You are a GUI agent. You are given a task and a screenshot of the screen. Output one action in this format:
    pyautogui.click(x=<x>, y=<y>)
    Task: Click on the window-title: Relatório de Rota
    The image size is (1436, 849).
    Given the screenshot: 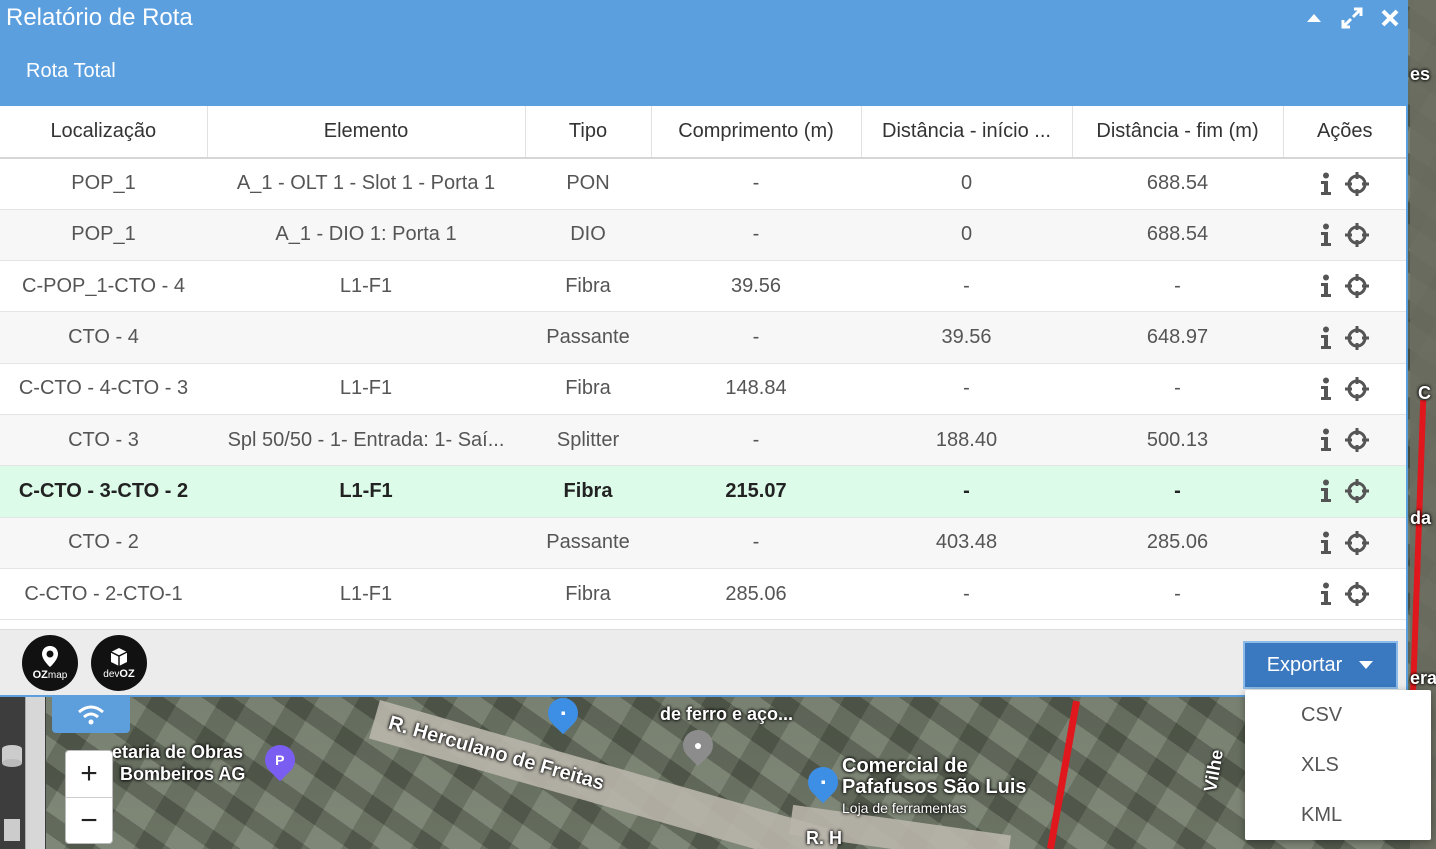 What is the action you would take?
    pyautogui.click(x=99, y=17)
    